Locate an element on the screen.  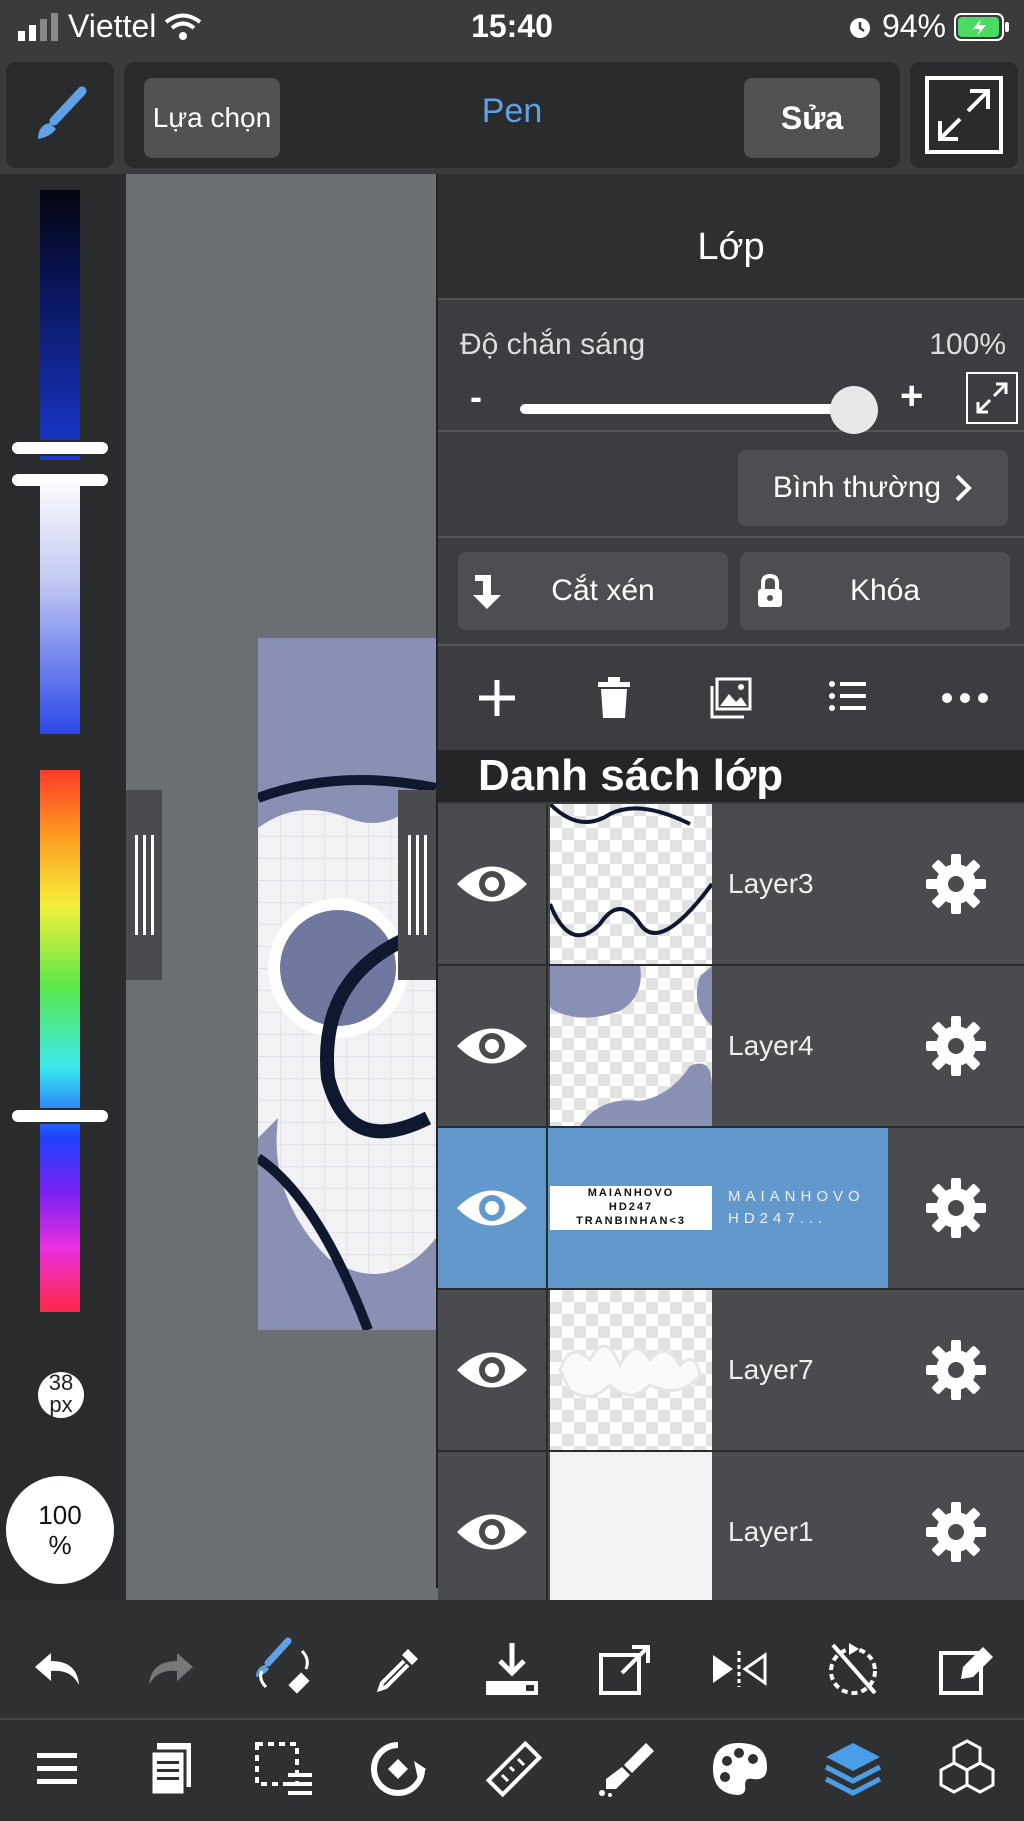
clear-layer-button is located at coordinates (967, 1669).